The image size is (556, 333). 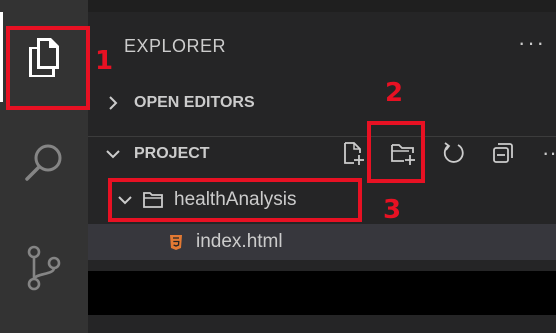 What do you see at coordinates (322, 103) in the screenshot?
I see `open-editors-header: OPEN EDITORS` at bounding box center [322, 103].